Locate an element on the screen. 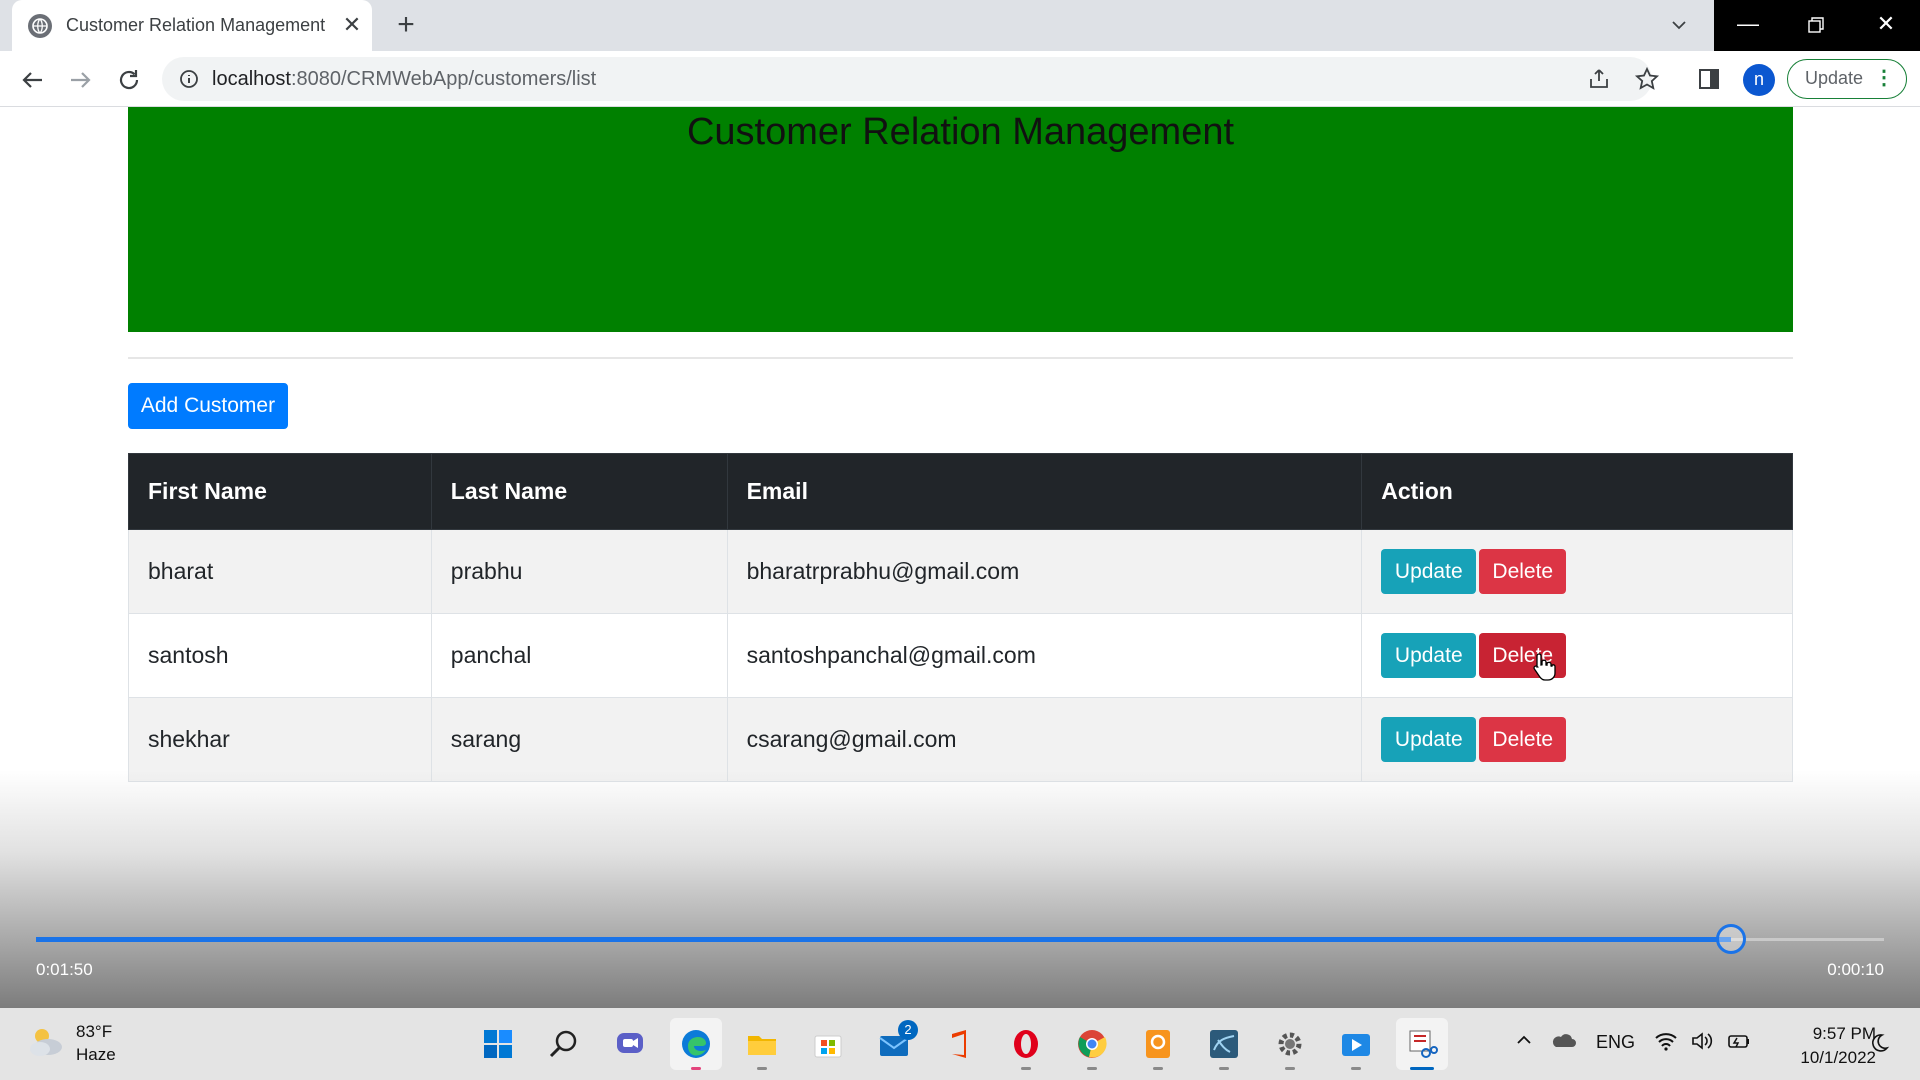 The image size is (1920, 1080). opera-icon is located at coordinates (1026, 1044).